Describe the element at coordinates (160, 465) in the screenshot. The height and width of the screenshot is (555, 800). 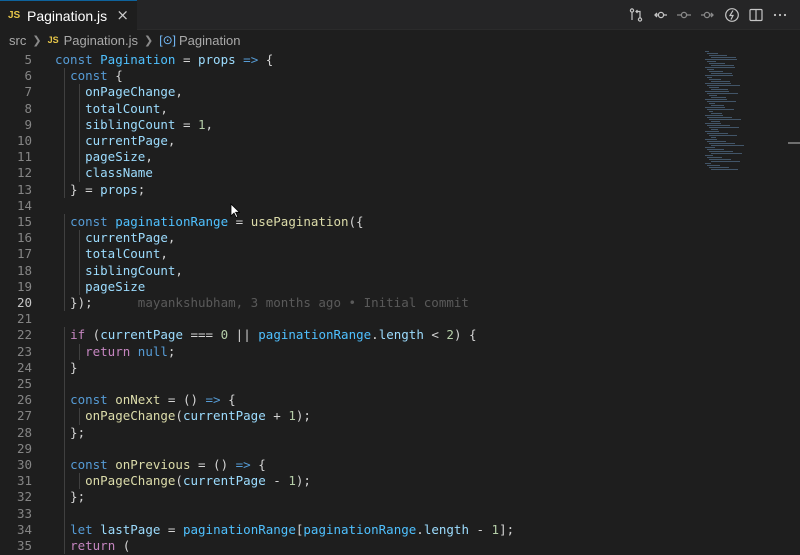
I see `code-text: const onPrevious = () => {` at that location.